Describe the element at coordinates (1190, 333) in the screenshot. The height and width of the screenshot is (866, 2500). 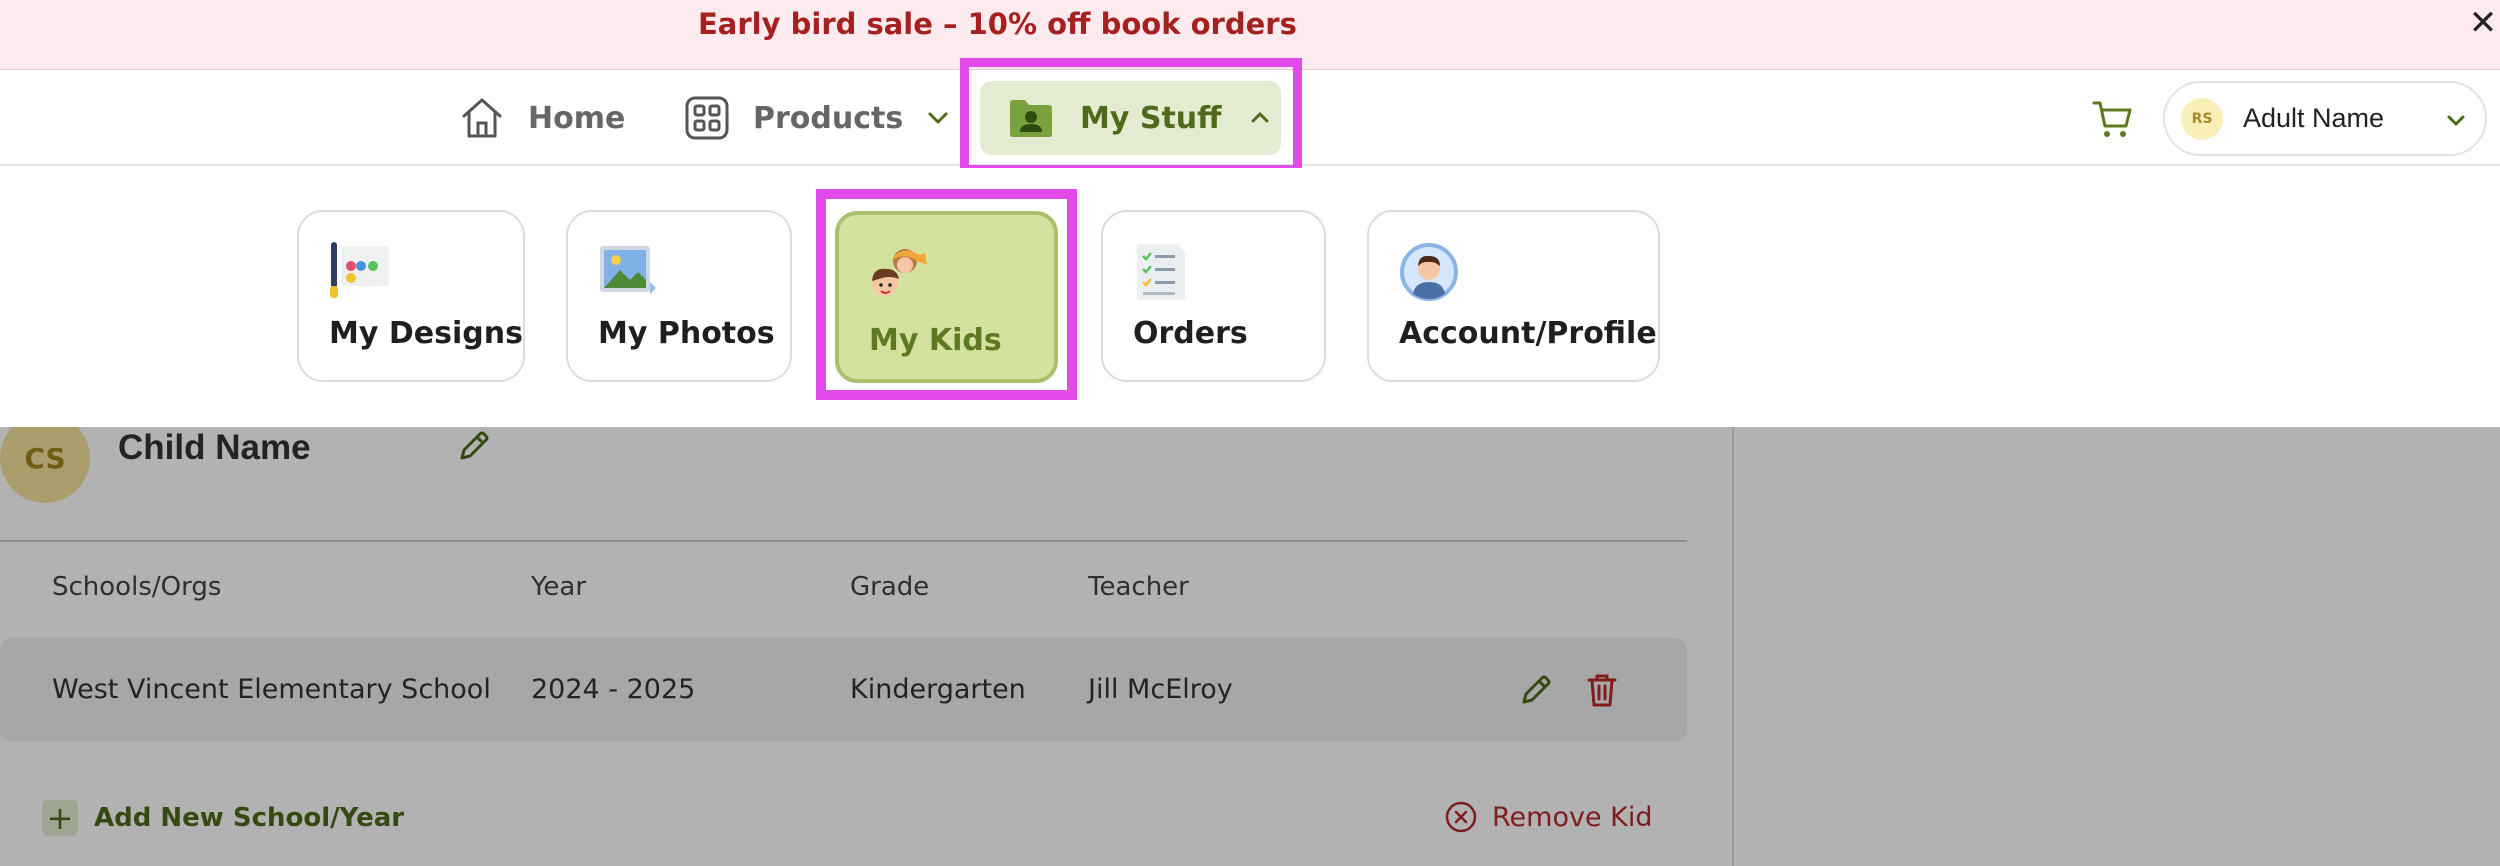
I see `menu-item-label: Orders` at that location.